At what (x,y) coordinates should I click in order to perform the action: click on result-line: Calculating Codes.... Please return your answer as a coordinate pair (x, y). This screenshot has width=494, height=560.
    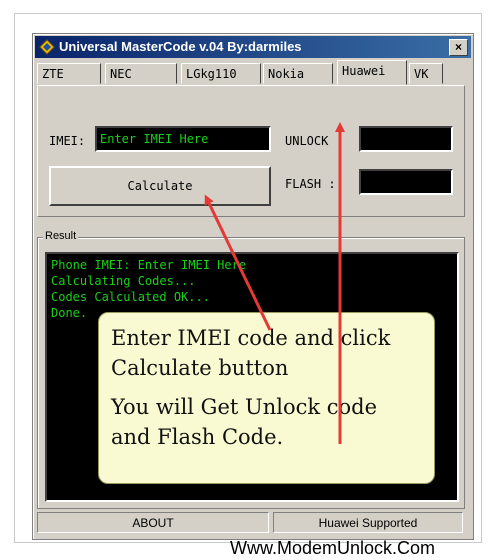
    Looking at the image, I should click on (123, 281).